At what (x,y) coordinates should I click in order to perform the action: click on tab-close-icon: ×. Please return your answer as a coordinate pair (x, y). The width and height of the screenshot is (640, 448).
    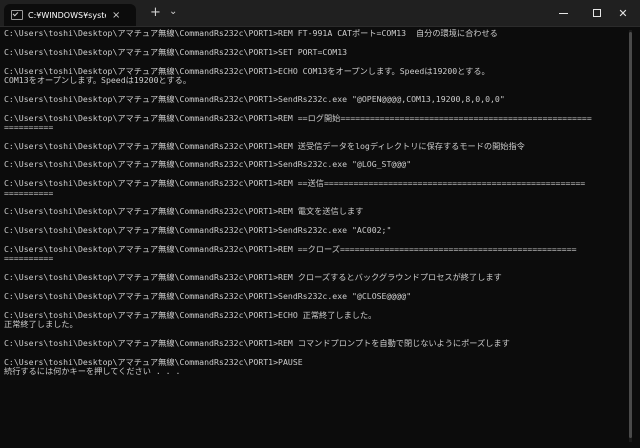
    Looking at the image, I should click on (116, 15).